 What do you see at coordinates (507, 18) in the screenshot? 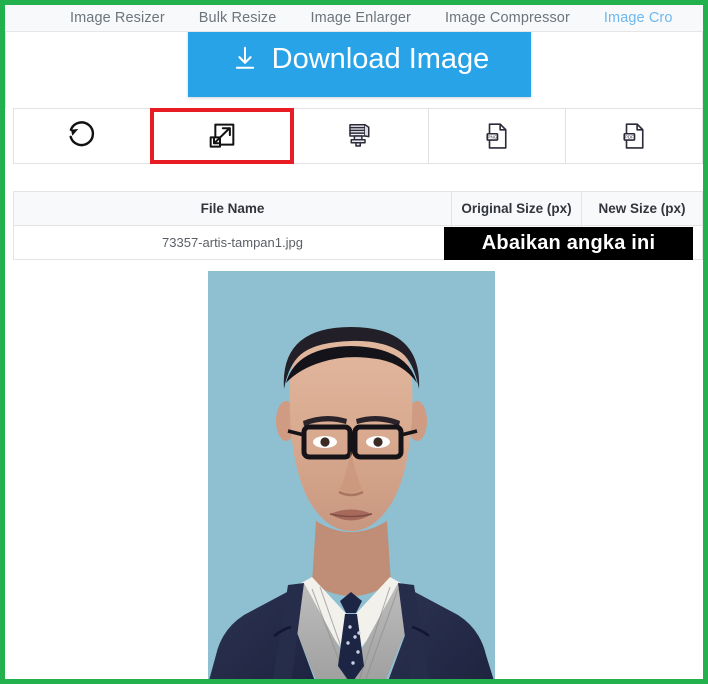
I see `nav-item-image-compressor: Image Compressor` at bounding box center [507, 18].